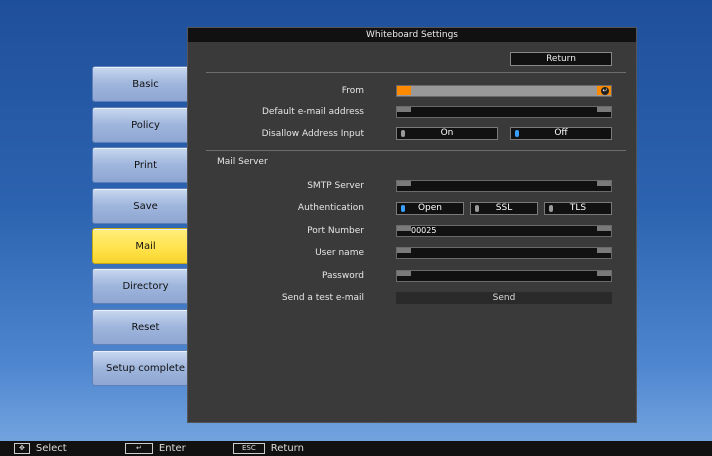 Image resolution: width=712 pixels, height=456 pixels. What do you see at coordinates (145, 125) in the screenshot?
I see `tab-policy: Policy` at bounding box center [145, 125].